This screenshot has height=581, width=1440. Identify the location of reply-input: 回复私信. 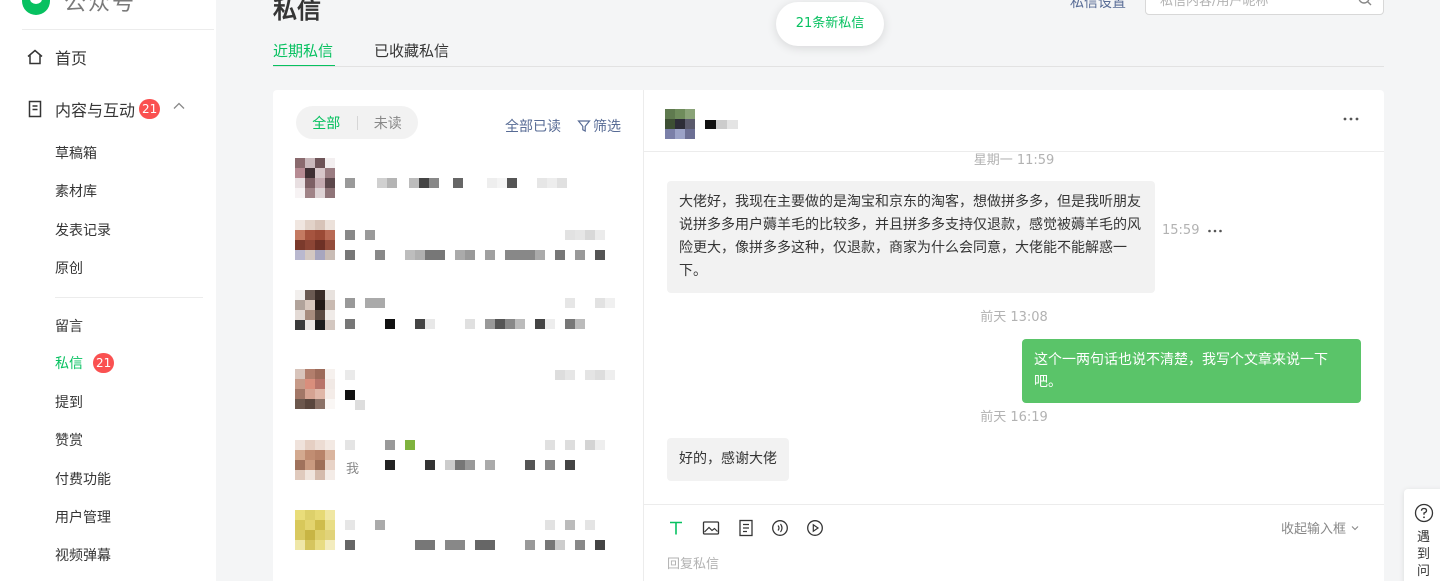
(693, 562).